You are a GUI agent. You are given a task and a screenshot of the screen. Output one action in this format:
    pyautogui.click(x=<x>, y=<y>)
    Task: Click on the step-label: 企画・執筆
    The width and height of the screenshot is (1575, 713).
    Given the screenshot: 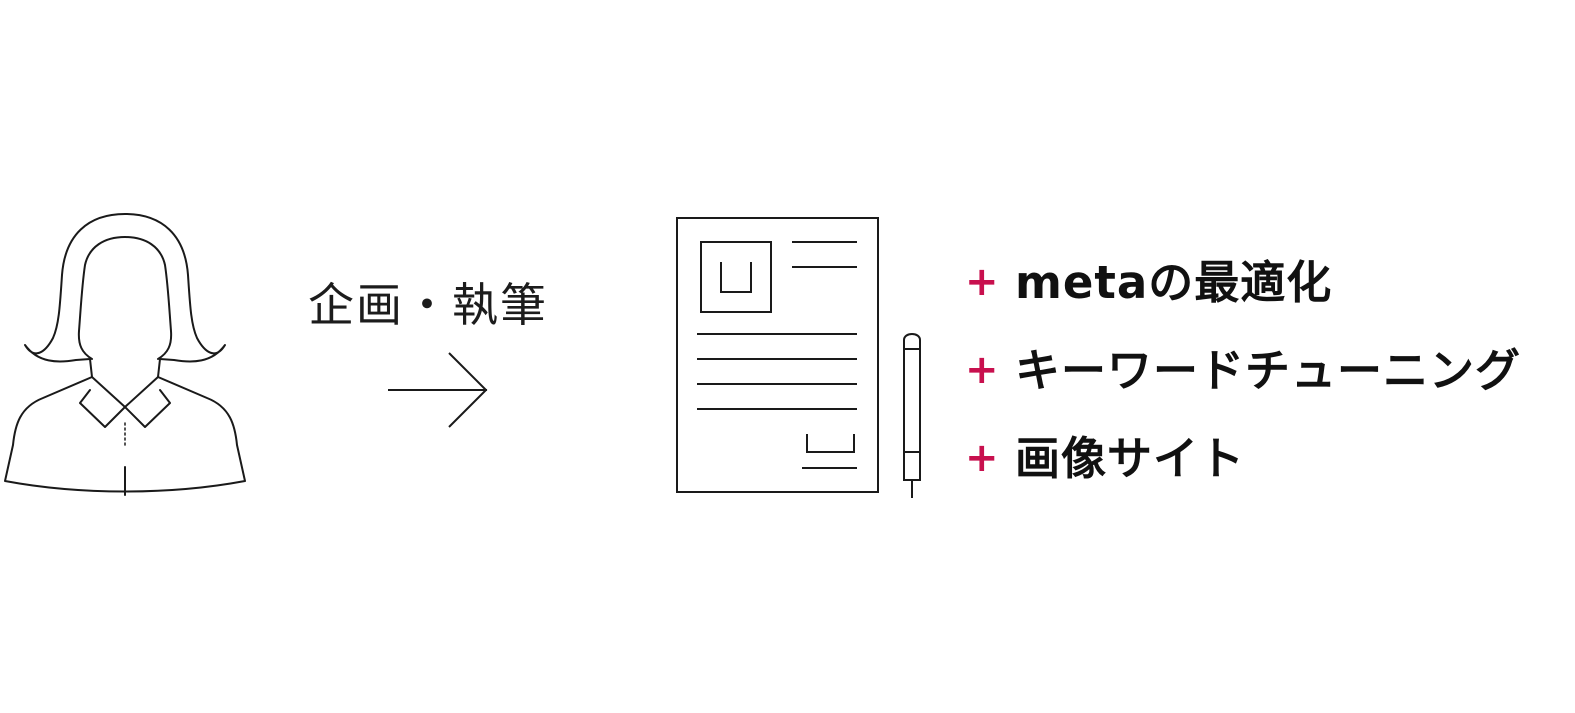 What is the action you would take?
    pyautogui.click(x=428, y=305)
    